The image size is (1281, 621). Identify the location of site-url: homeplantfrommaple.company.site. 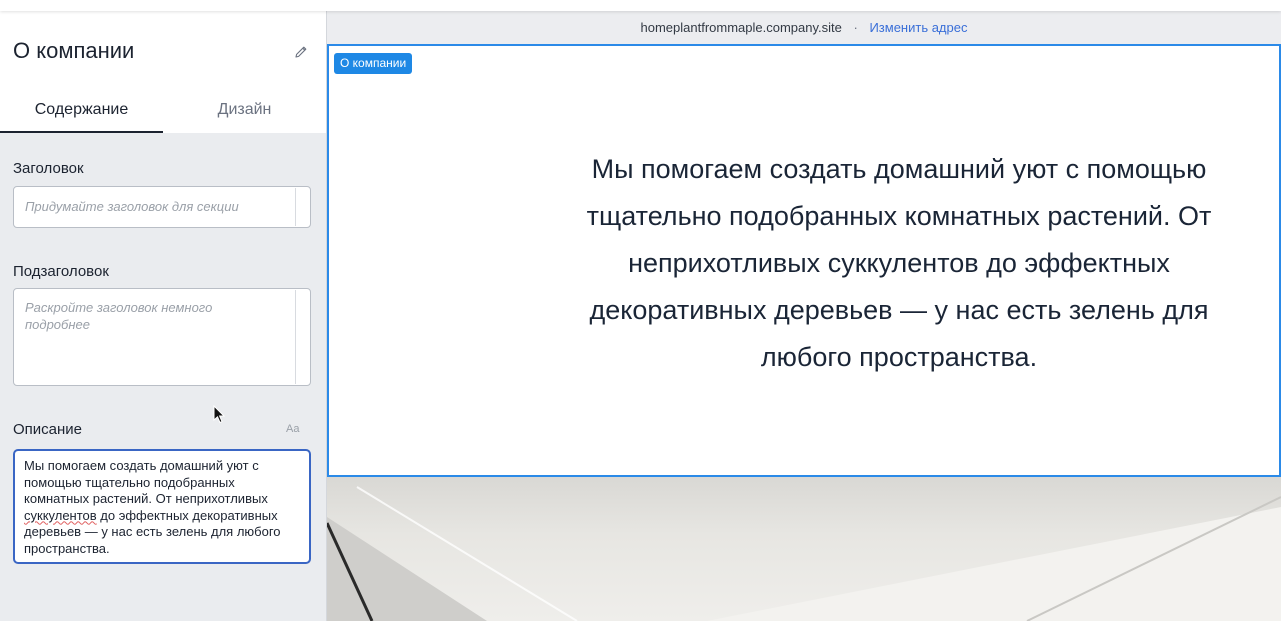
(741, 27).